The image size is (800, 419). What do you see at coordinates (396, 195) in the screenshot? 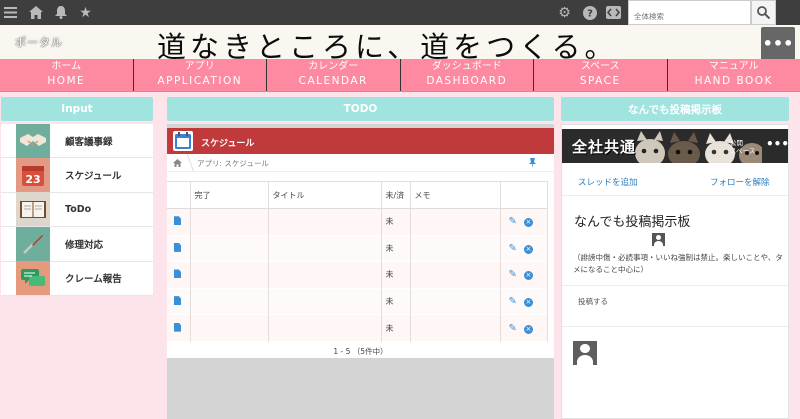
I see `column-header-status: 未/済` at bounding box center [396, 195].